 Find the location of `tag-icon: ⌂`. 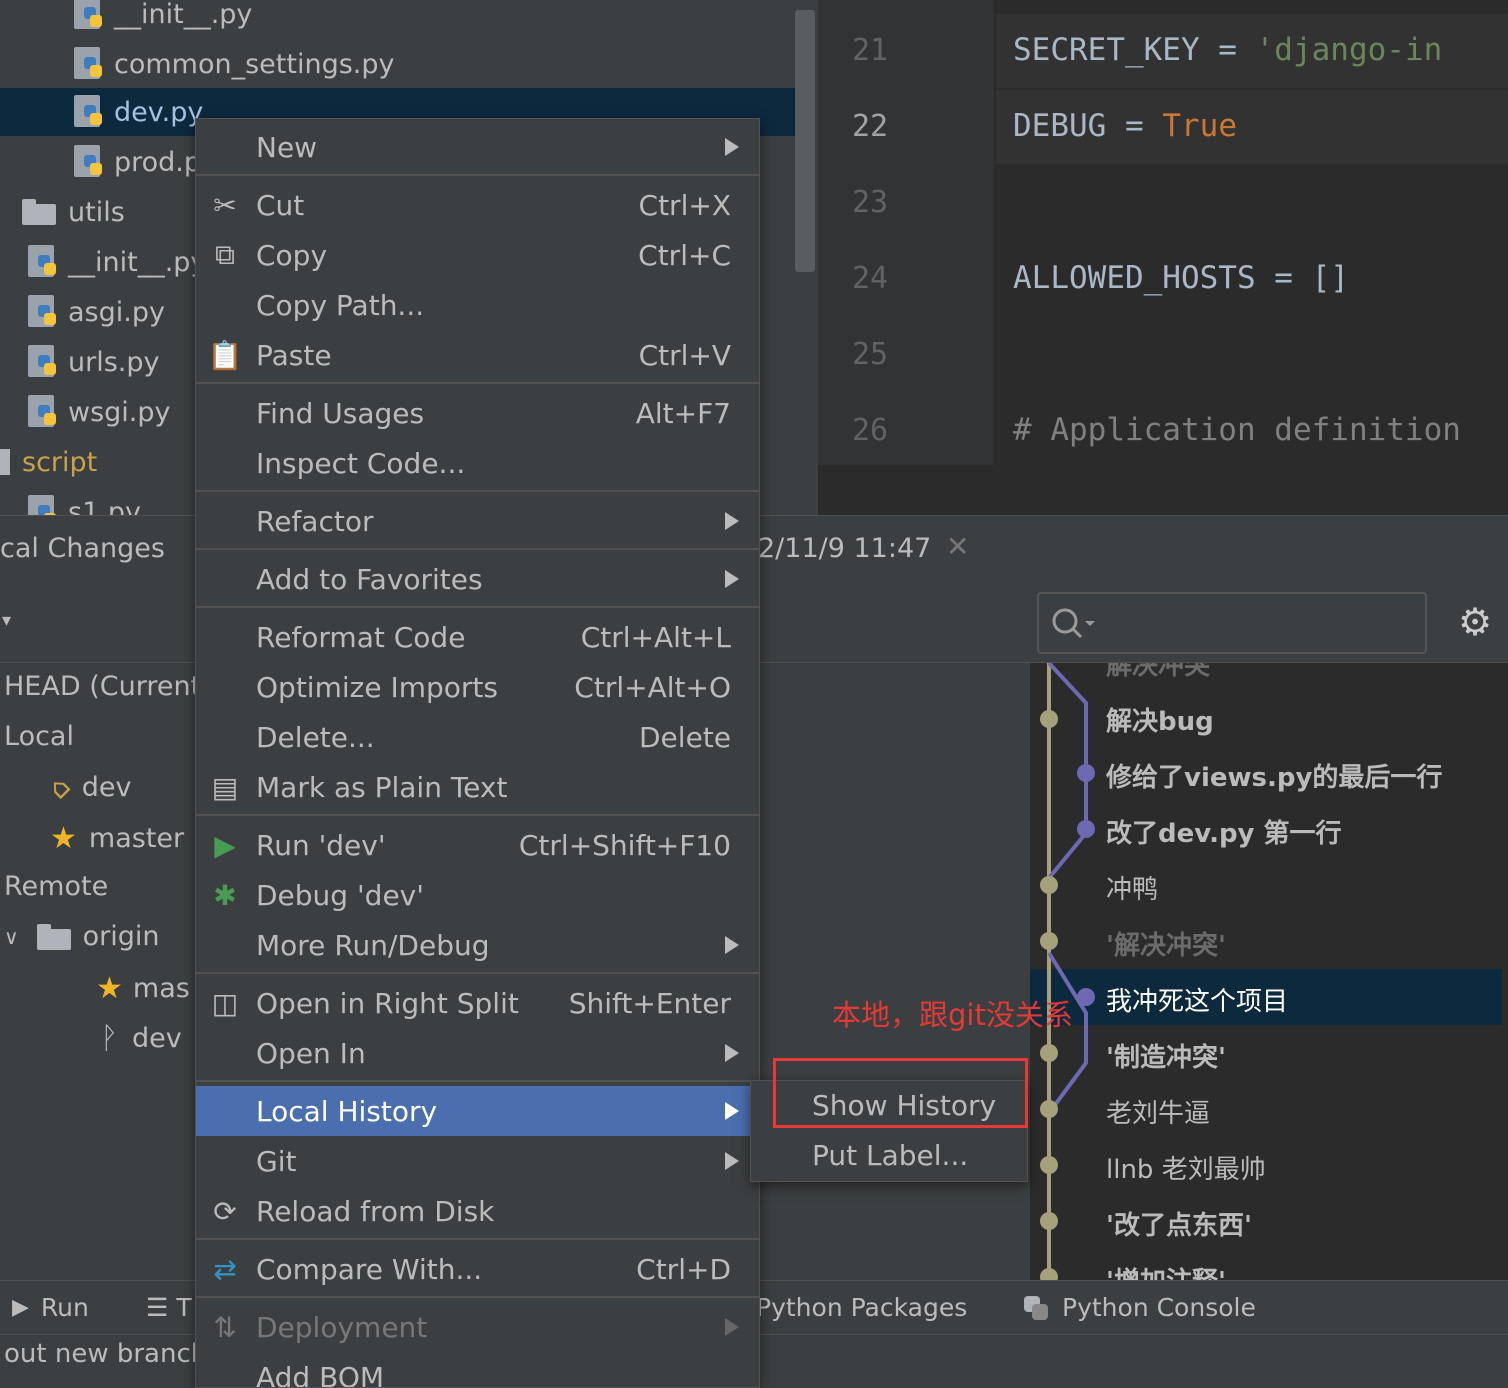

tag-icon: ⌂ is located at coordinates (58, 787).